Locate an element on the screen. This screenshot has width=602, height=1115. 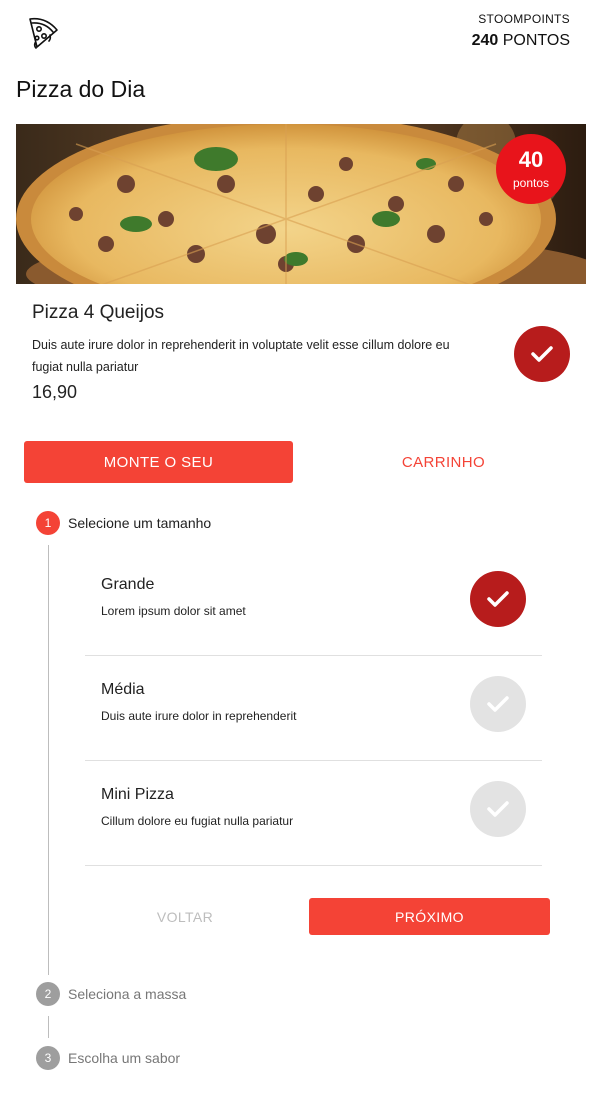
step-label: Seleciona a massa is located at coordinates (127, 994).